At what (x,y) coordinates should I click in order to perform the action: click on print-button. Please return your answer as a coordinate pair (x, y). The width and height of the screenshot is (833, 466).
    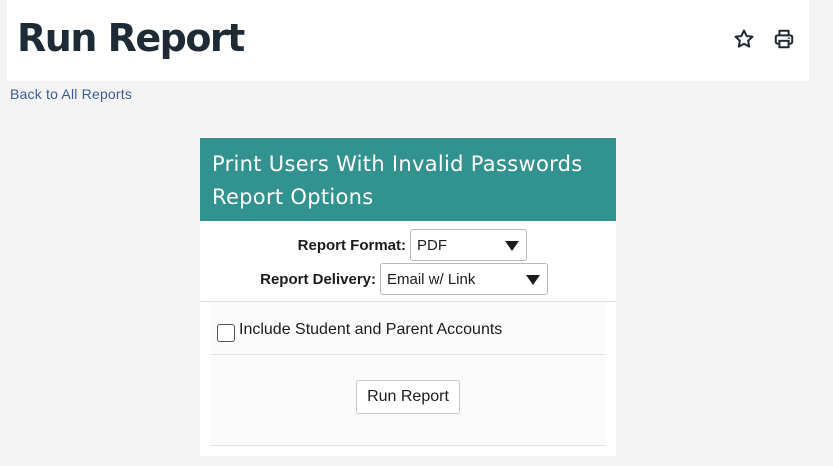
    Looking at the image, I should click on (784, 39).